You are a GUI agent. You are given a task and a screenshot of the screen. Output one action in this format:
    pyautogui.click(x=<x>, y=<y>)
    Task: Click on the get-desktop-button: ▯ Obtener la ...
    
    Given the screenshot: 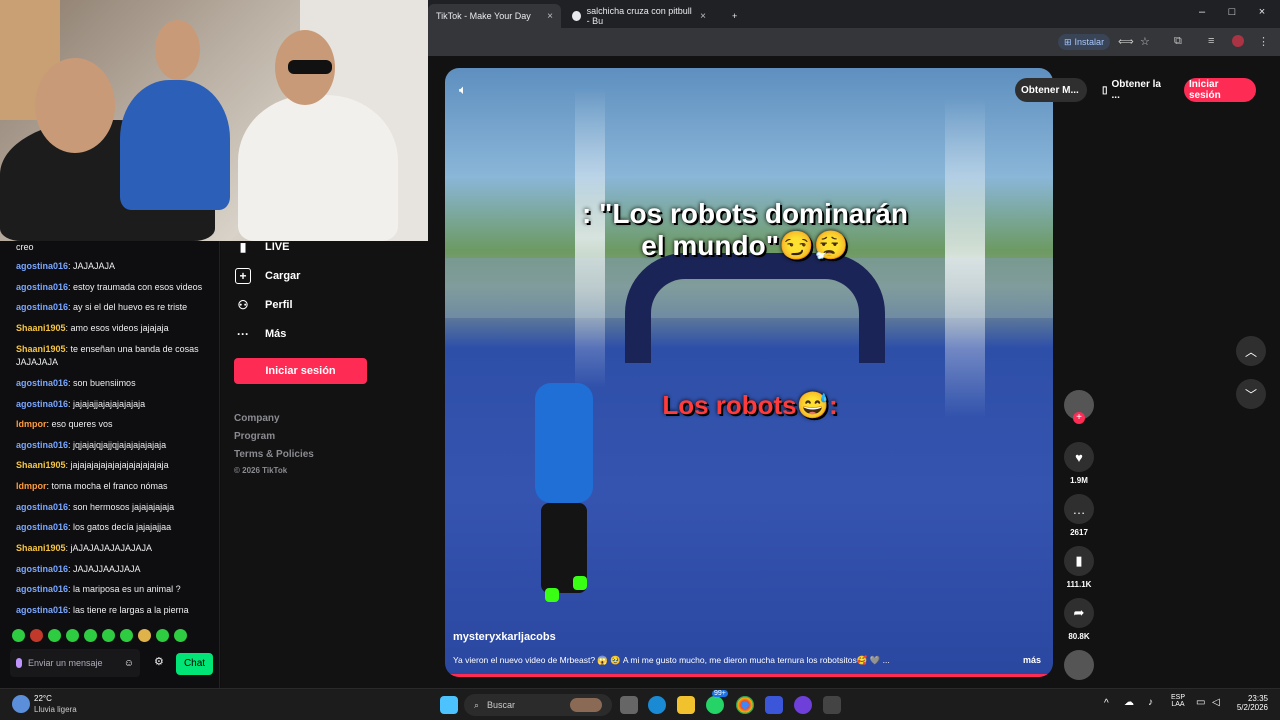 What is the action you would take?
    pyautogui.click(x=1135, y=90)
    